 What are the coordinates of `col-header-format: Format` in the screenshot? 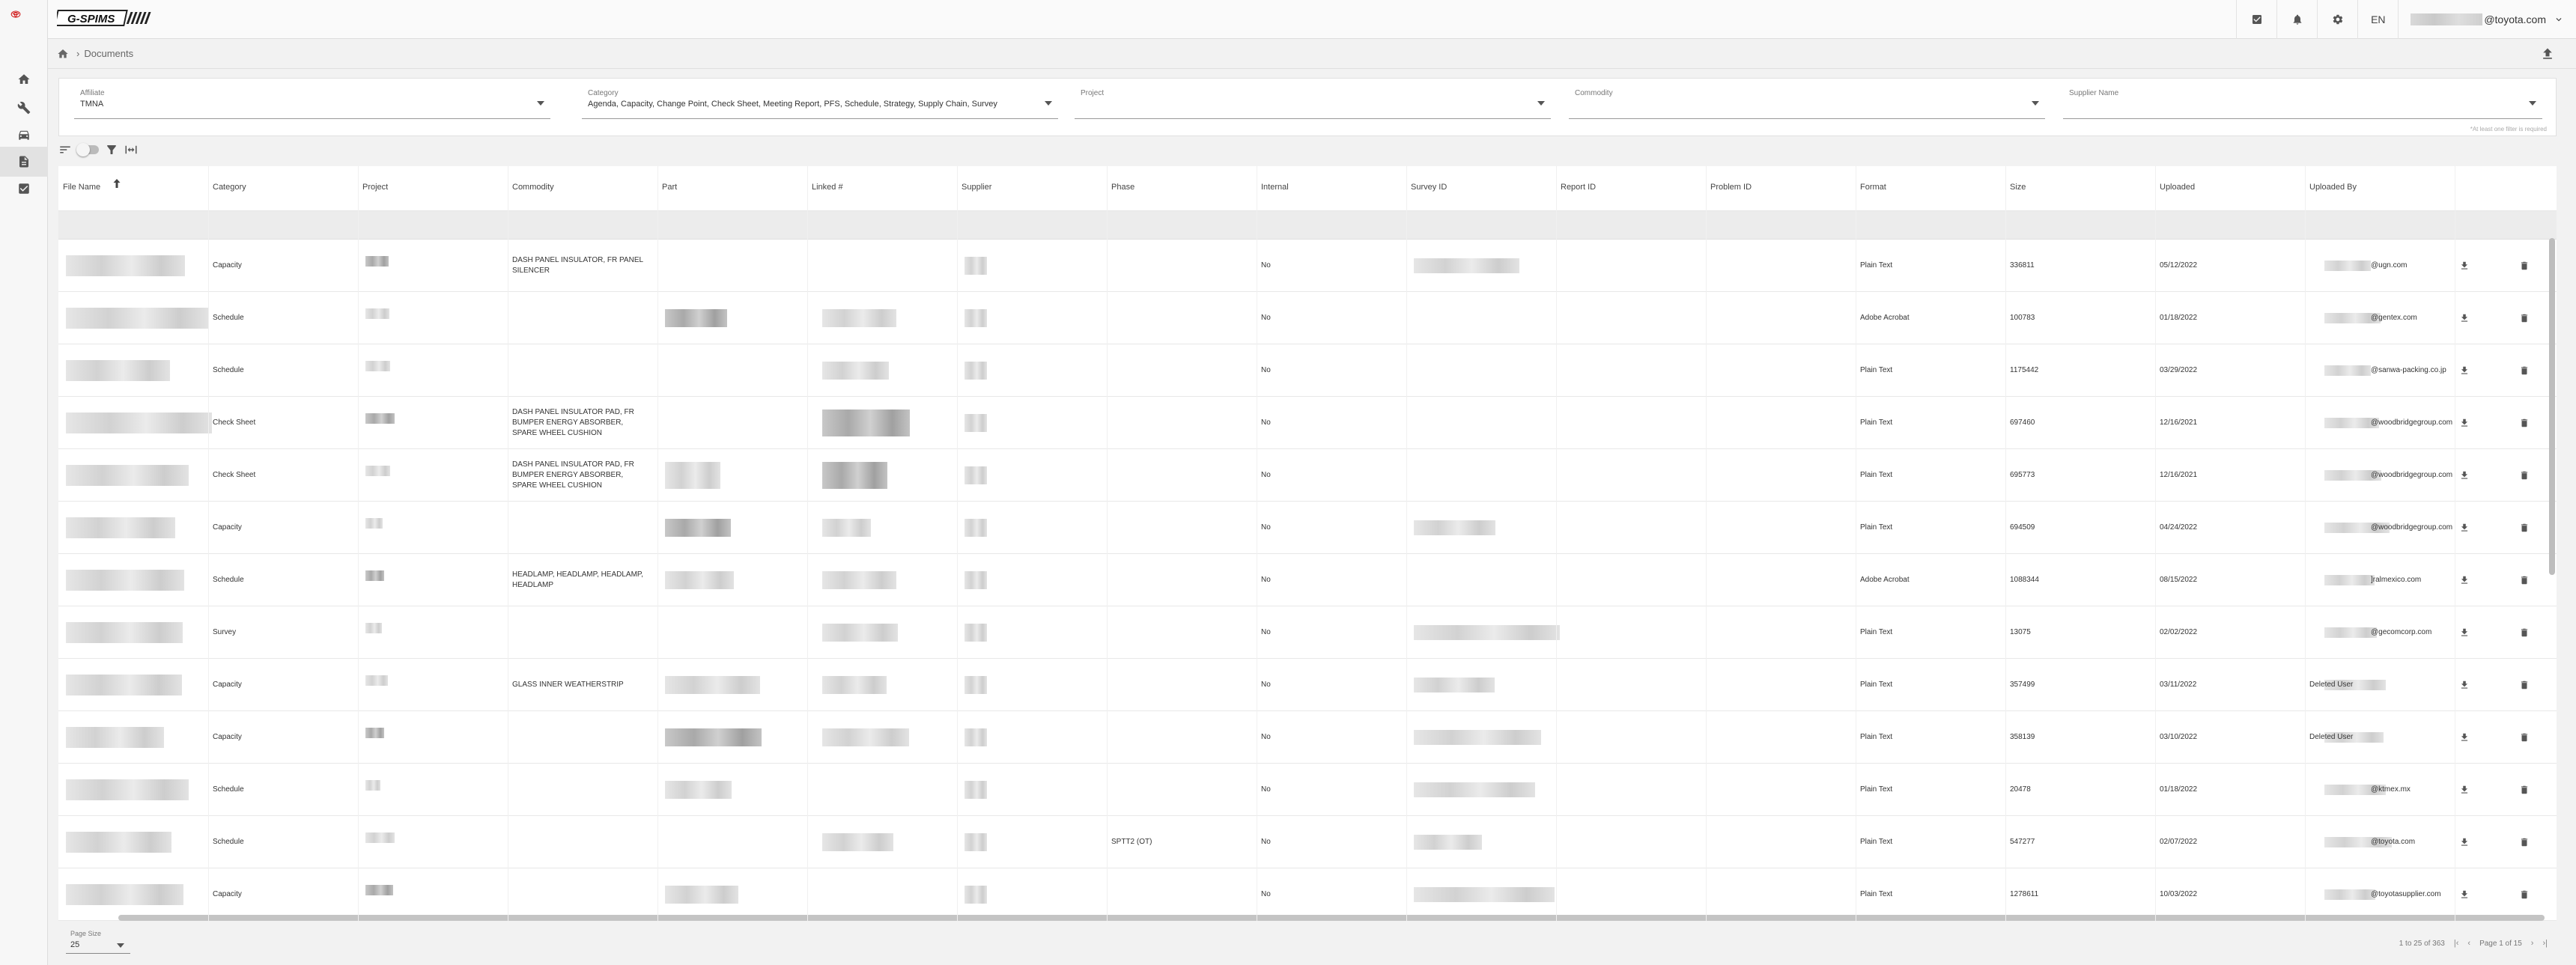 It's located at (1873, 187).